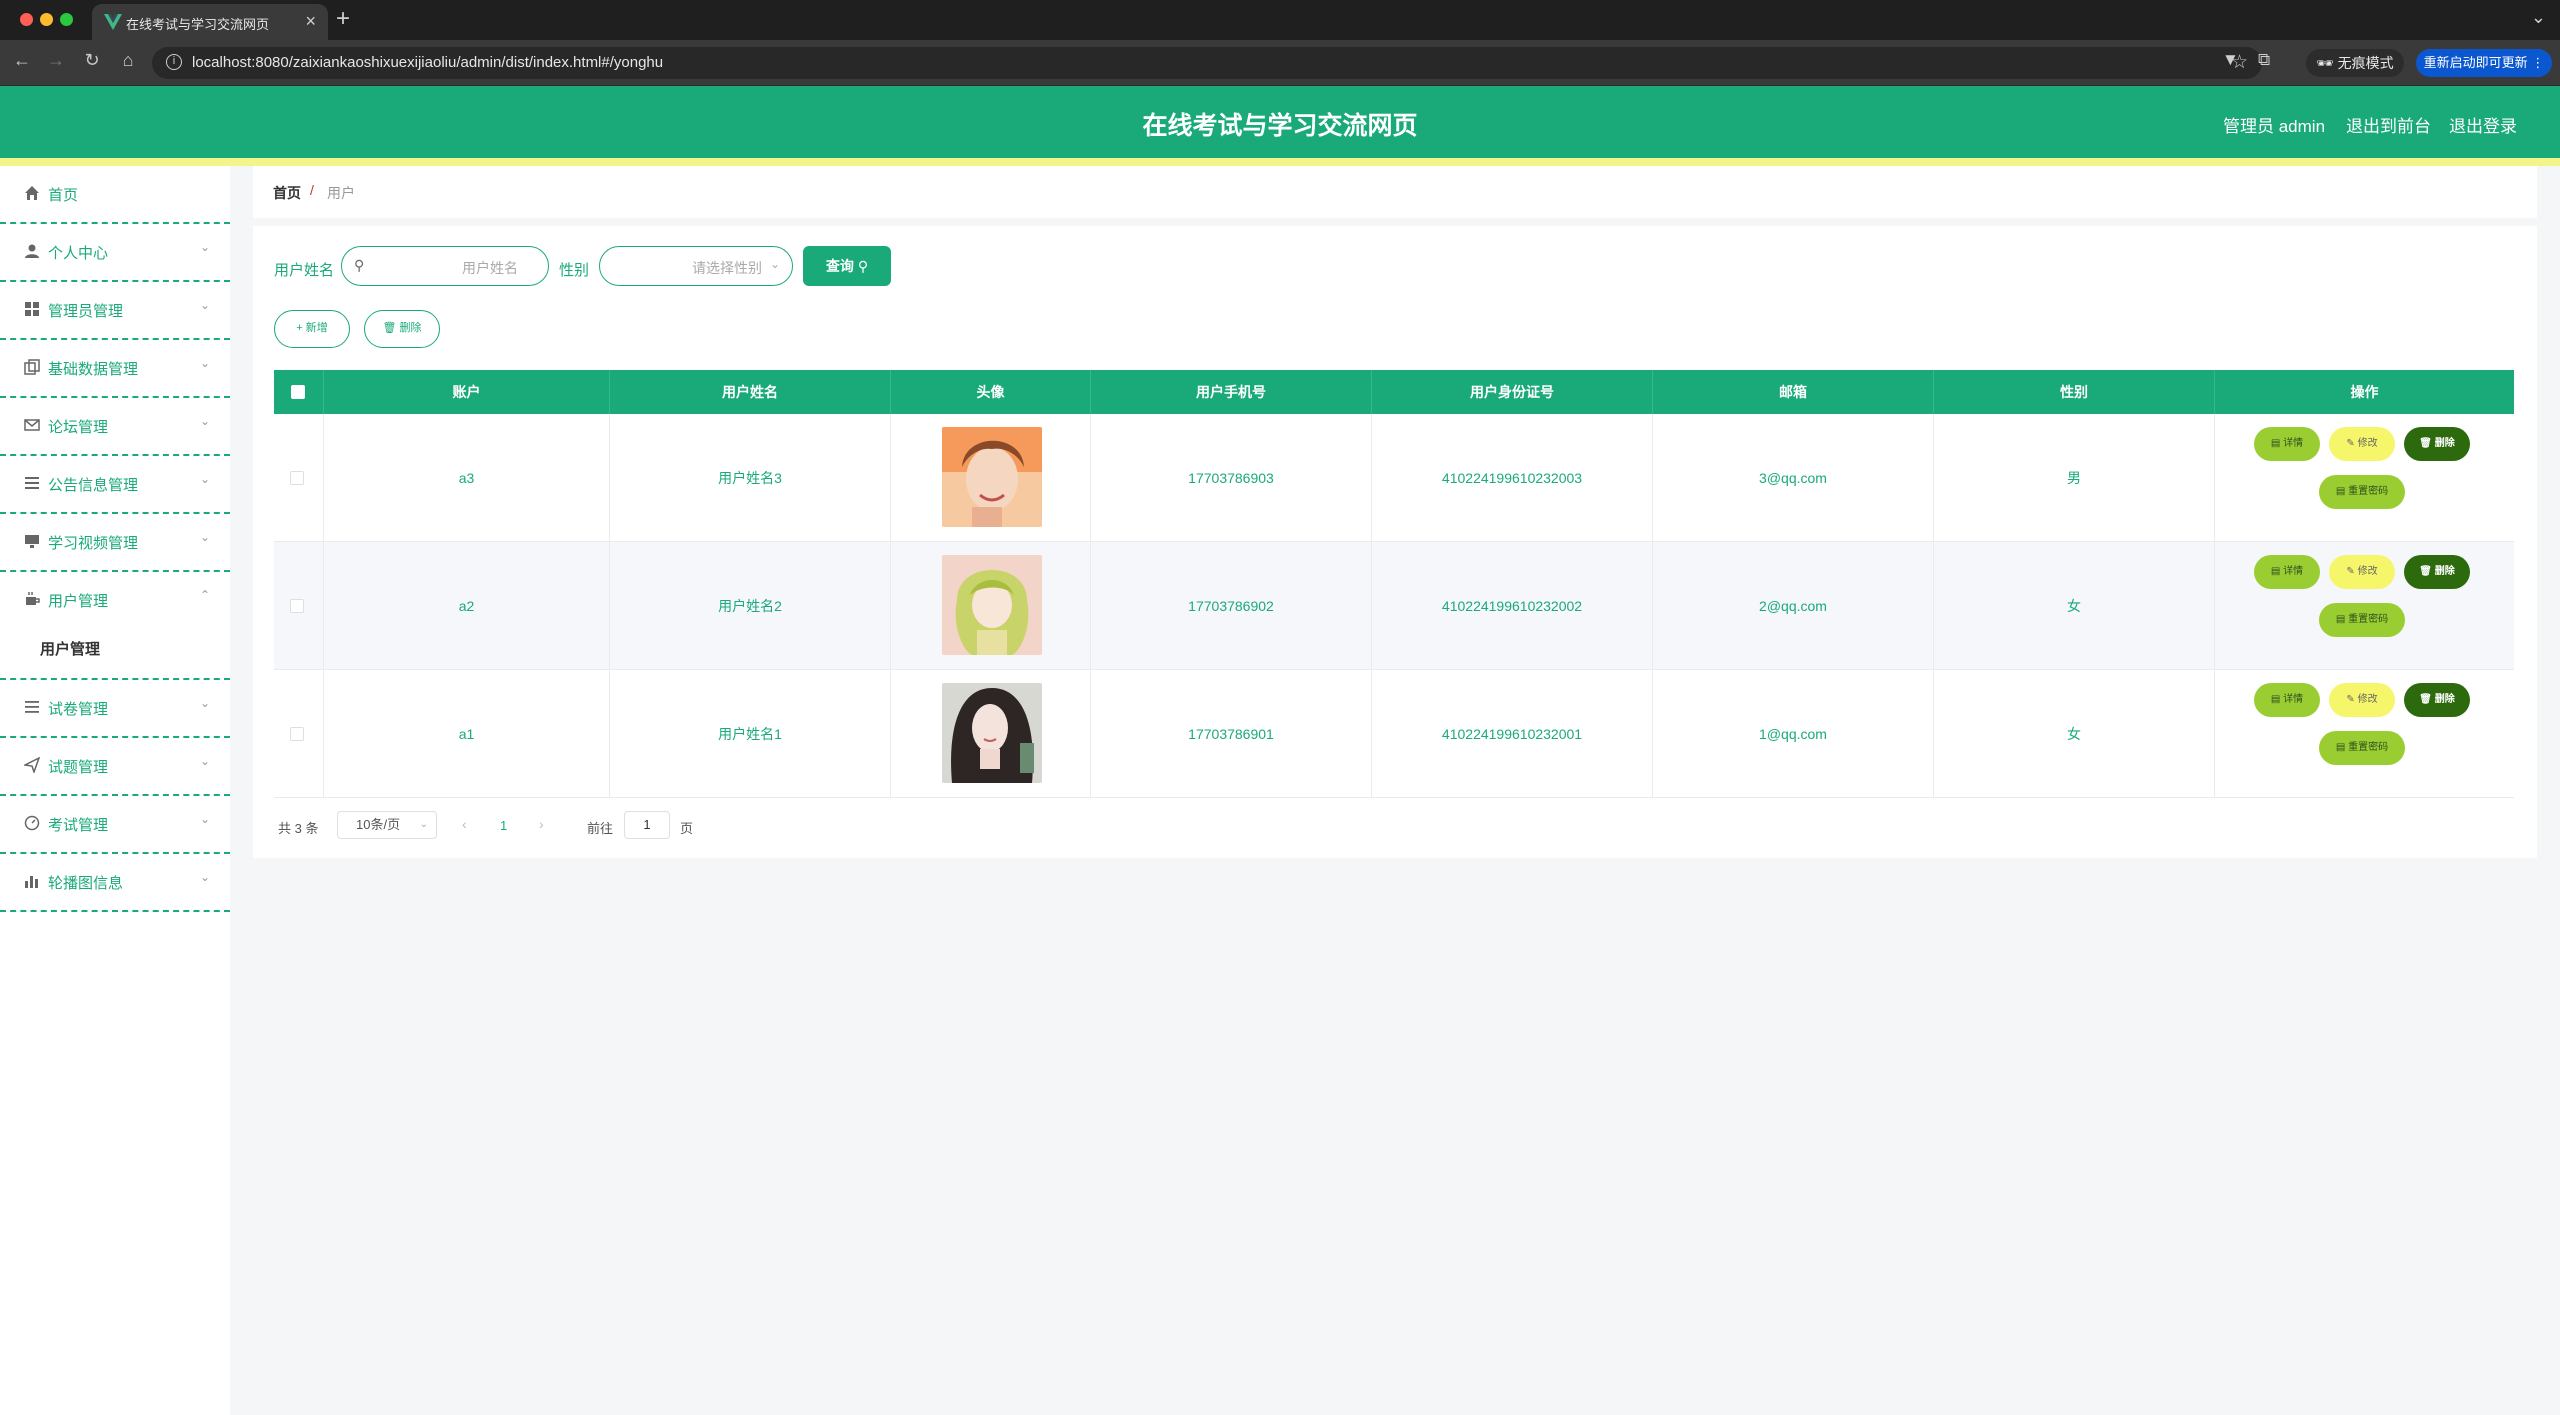 The image size is (2560, 1415). What do you see at coordinates (847, 266) in the screenshot?
I see `query-button: 查询 ⚲` at bounding box center [847, 266].